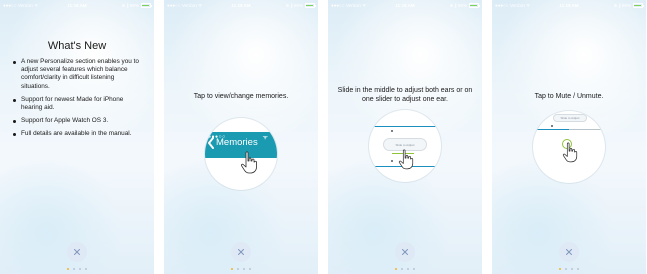 This screenshot has height=274, width=647. What do you see at coordinates (551, 130) in the screenshot?
I see `volume-slider-active` at bounding box center [551, 130].